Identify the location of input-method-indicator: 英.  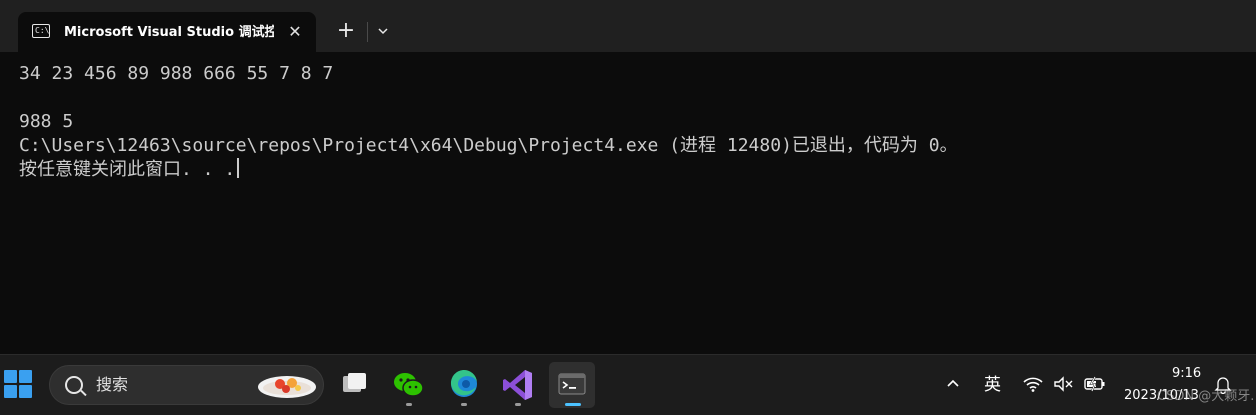
(992, 385).